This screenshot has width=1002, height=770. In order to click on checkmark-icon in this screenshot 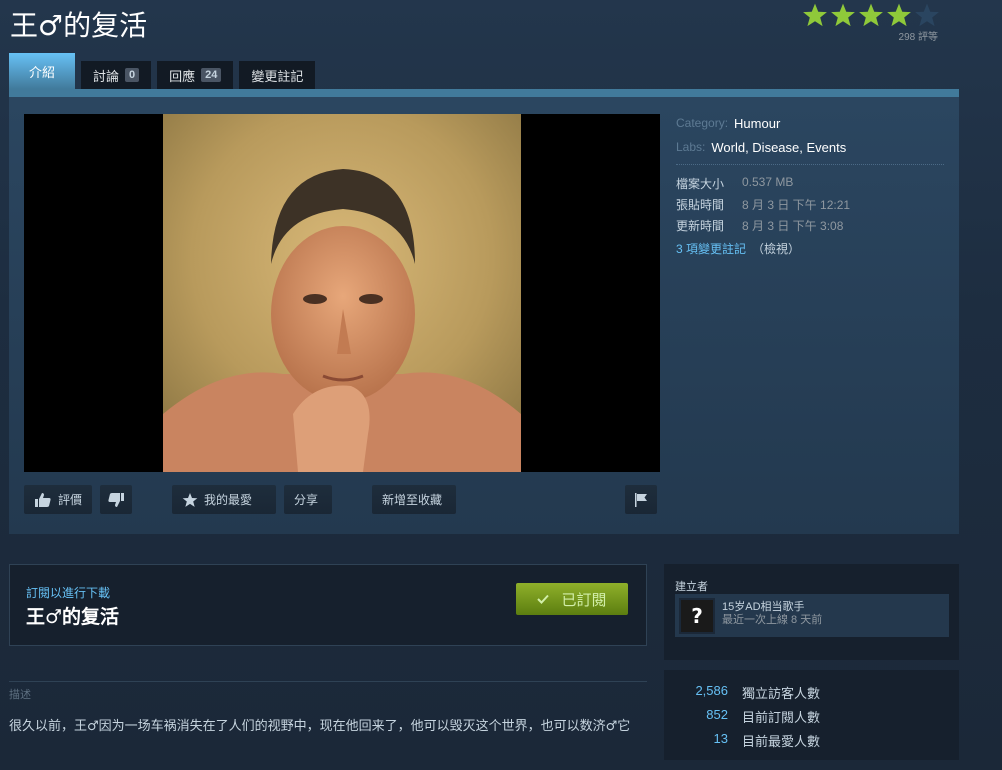, I will do `click(543, 599)`.